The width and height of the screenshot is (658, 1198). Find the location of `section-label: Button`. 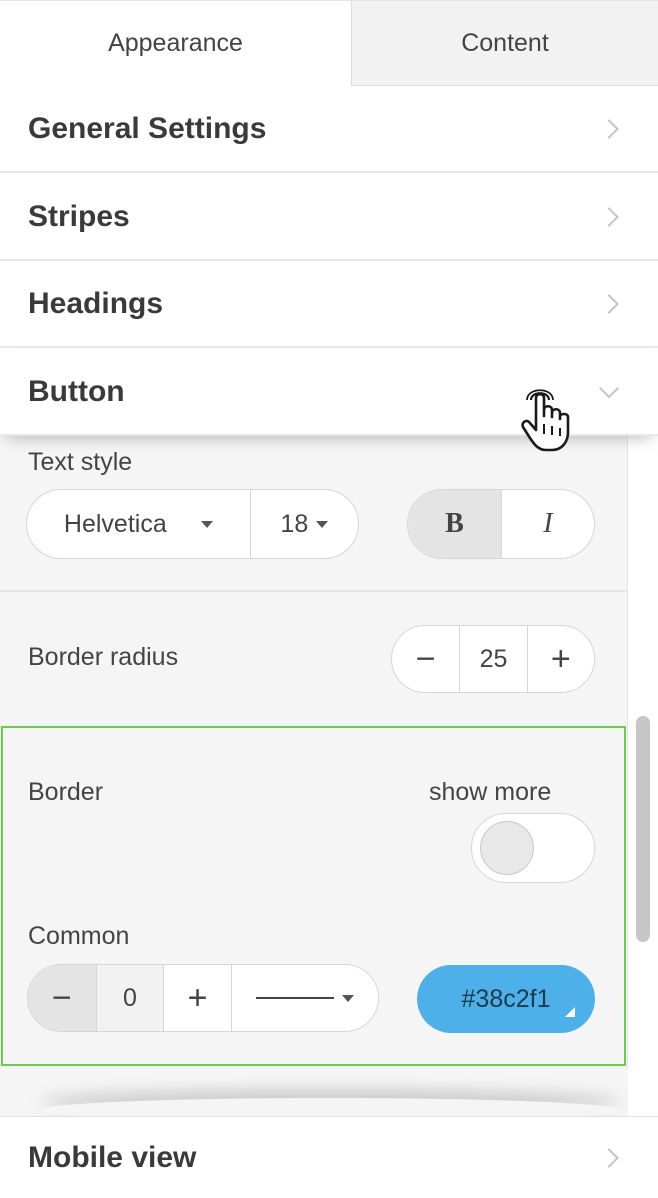

section-label: Button is located at coordinates (76, 391).